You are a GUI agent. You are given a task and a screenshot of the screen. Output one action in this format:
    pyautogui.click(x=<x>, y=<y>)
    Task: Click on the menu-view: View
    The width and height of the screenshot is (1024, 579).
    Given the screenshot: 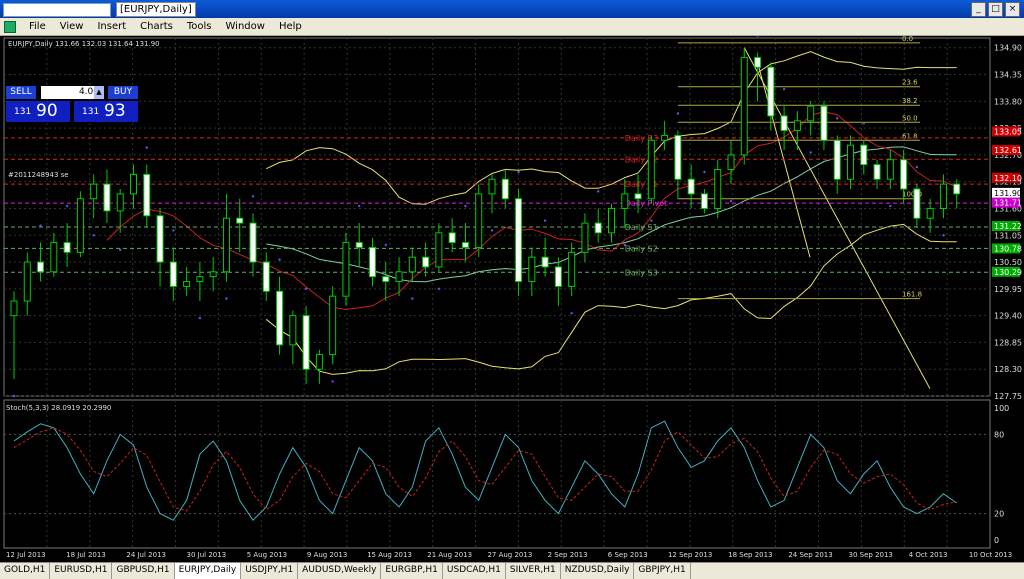 What is the action you would take?
    pyautogui.click(x=72, y=26)
    